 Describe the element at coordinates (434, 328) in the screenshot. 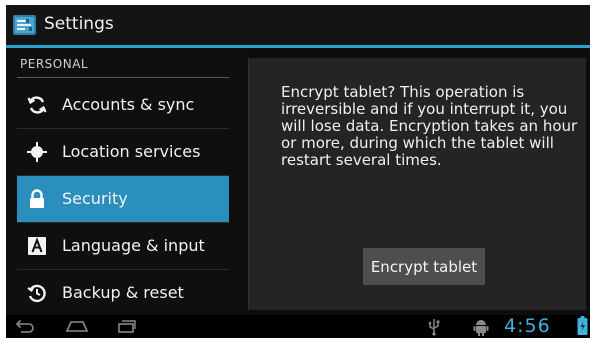

I see `usb-icon` at that location.